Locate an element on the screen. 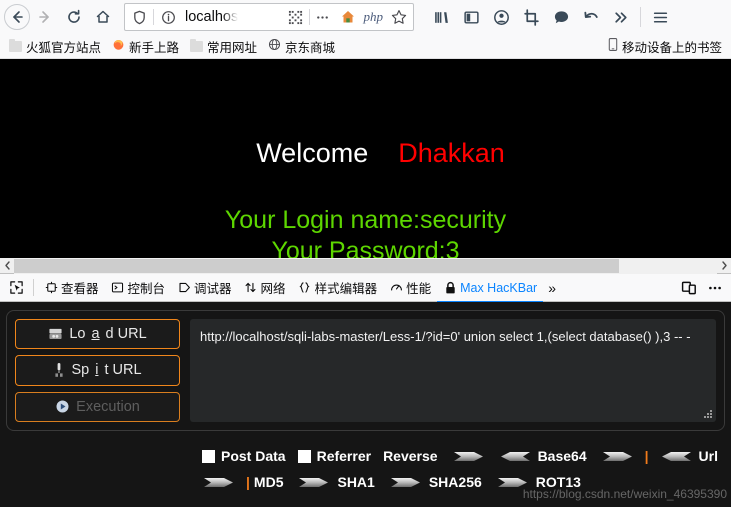 Image resolution: width=731 pixels, height=507 pixels. folder-icon is located at coordinates (197, 45).